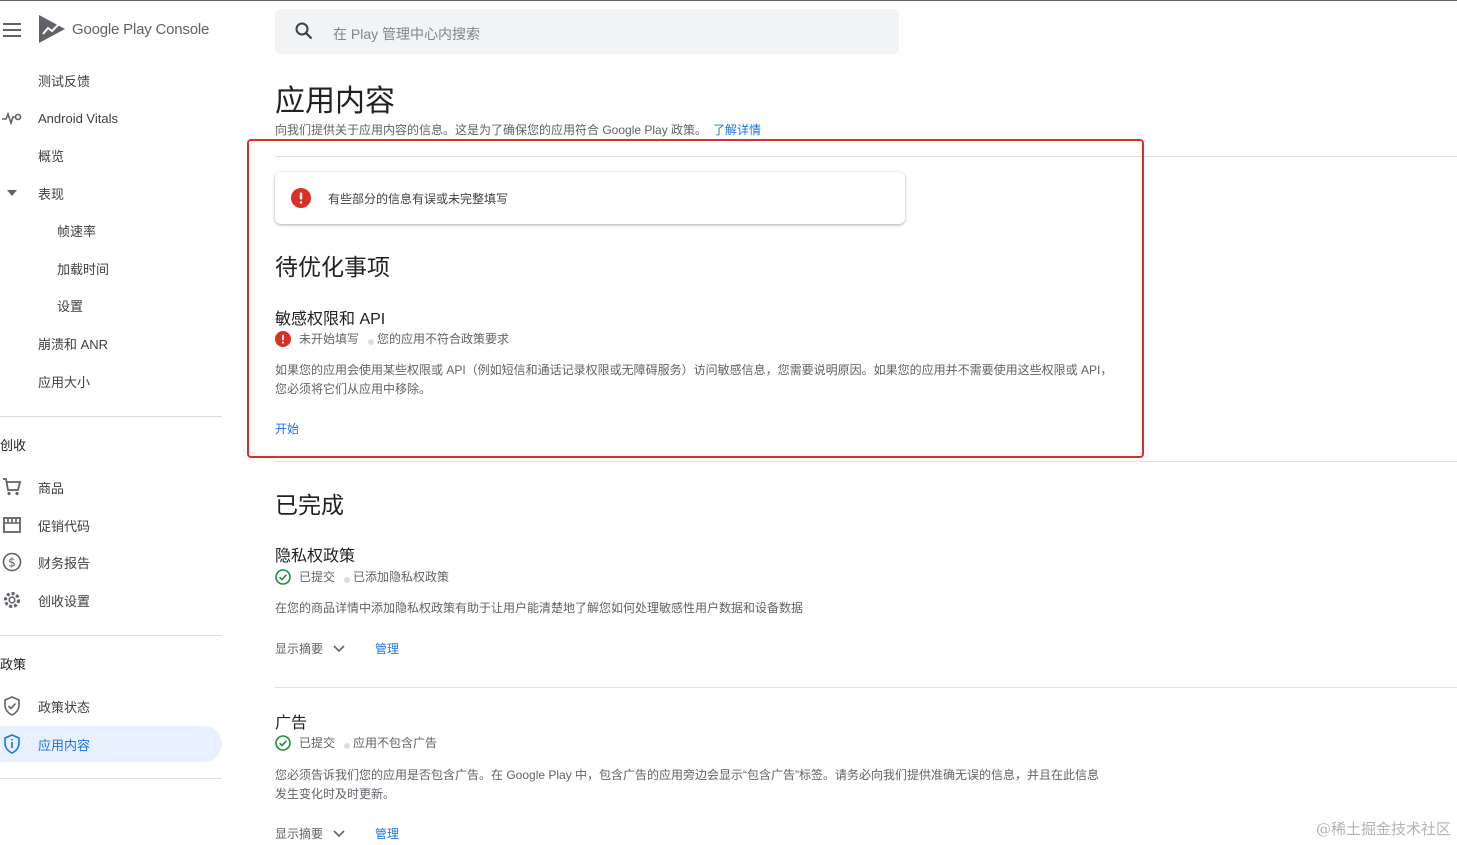 This screenshot has width=1457, height=845. What do you see at coordinates (83, 269) in the screenshot?
I see `sidebar-item-label: 加载时间` at bounding box center [83, 269].